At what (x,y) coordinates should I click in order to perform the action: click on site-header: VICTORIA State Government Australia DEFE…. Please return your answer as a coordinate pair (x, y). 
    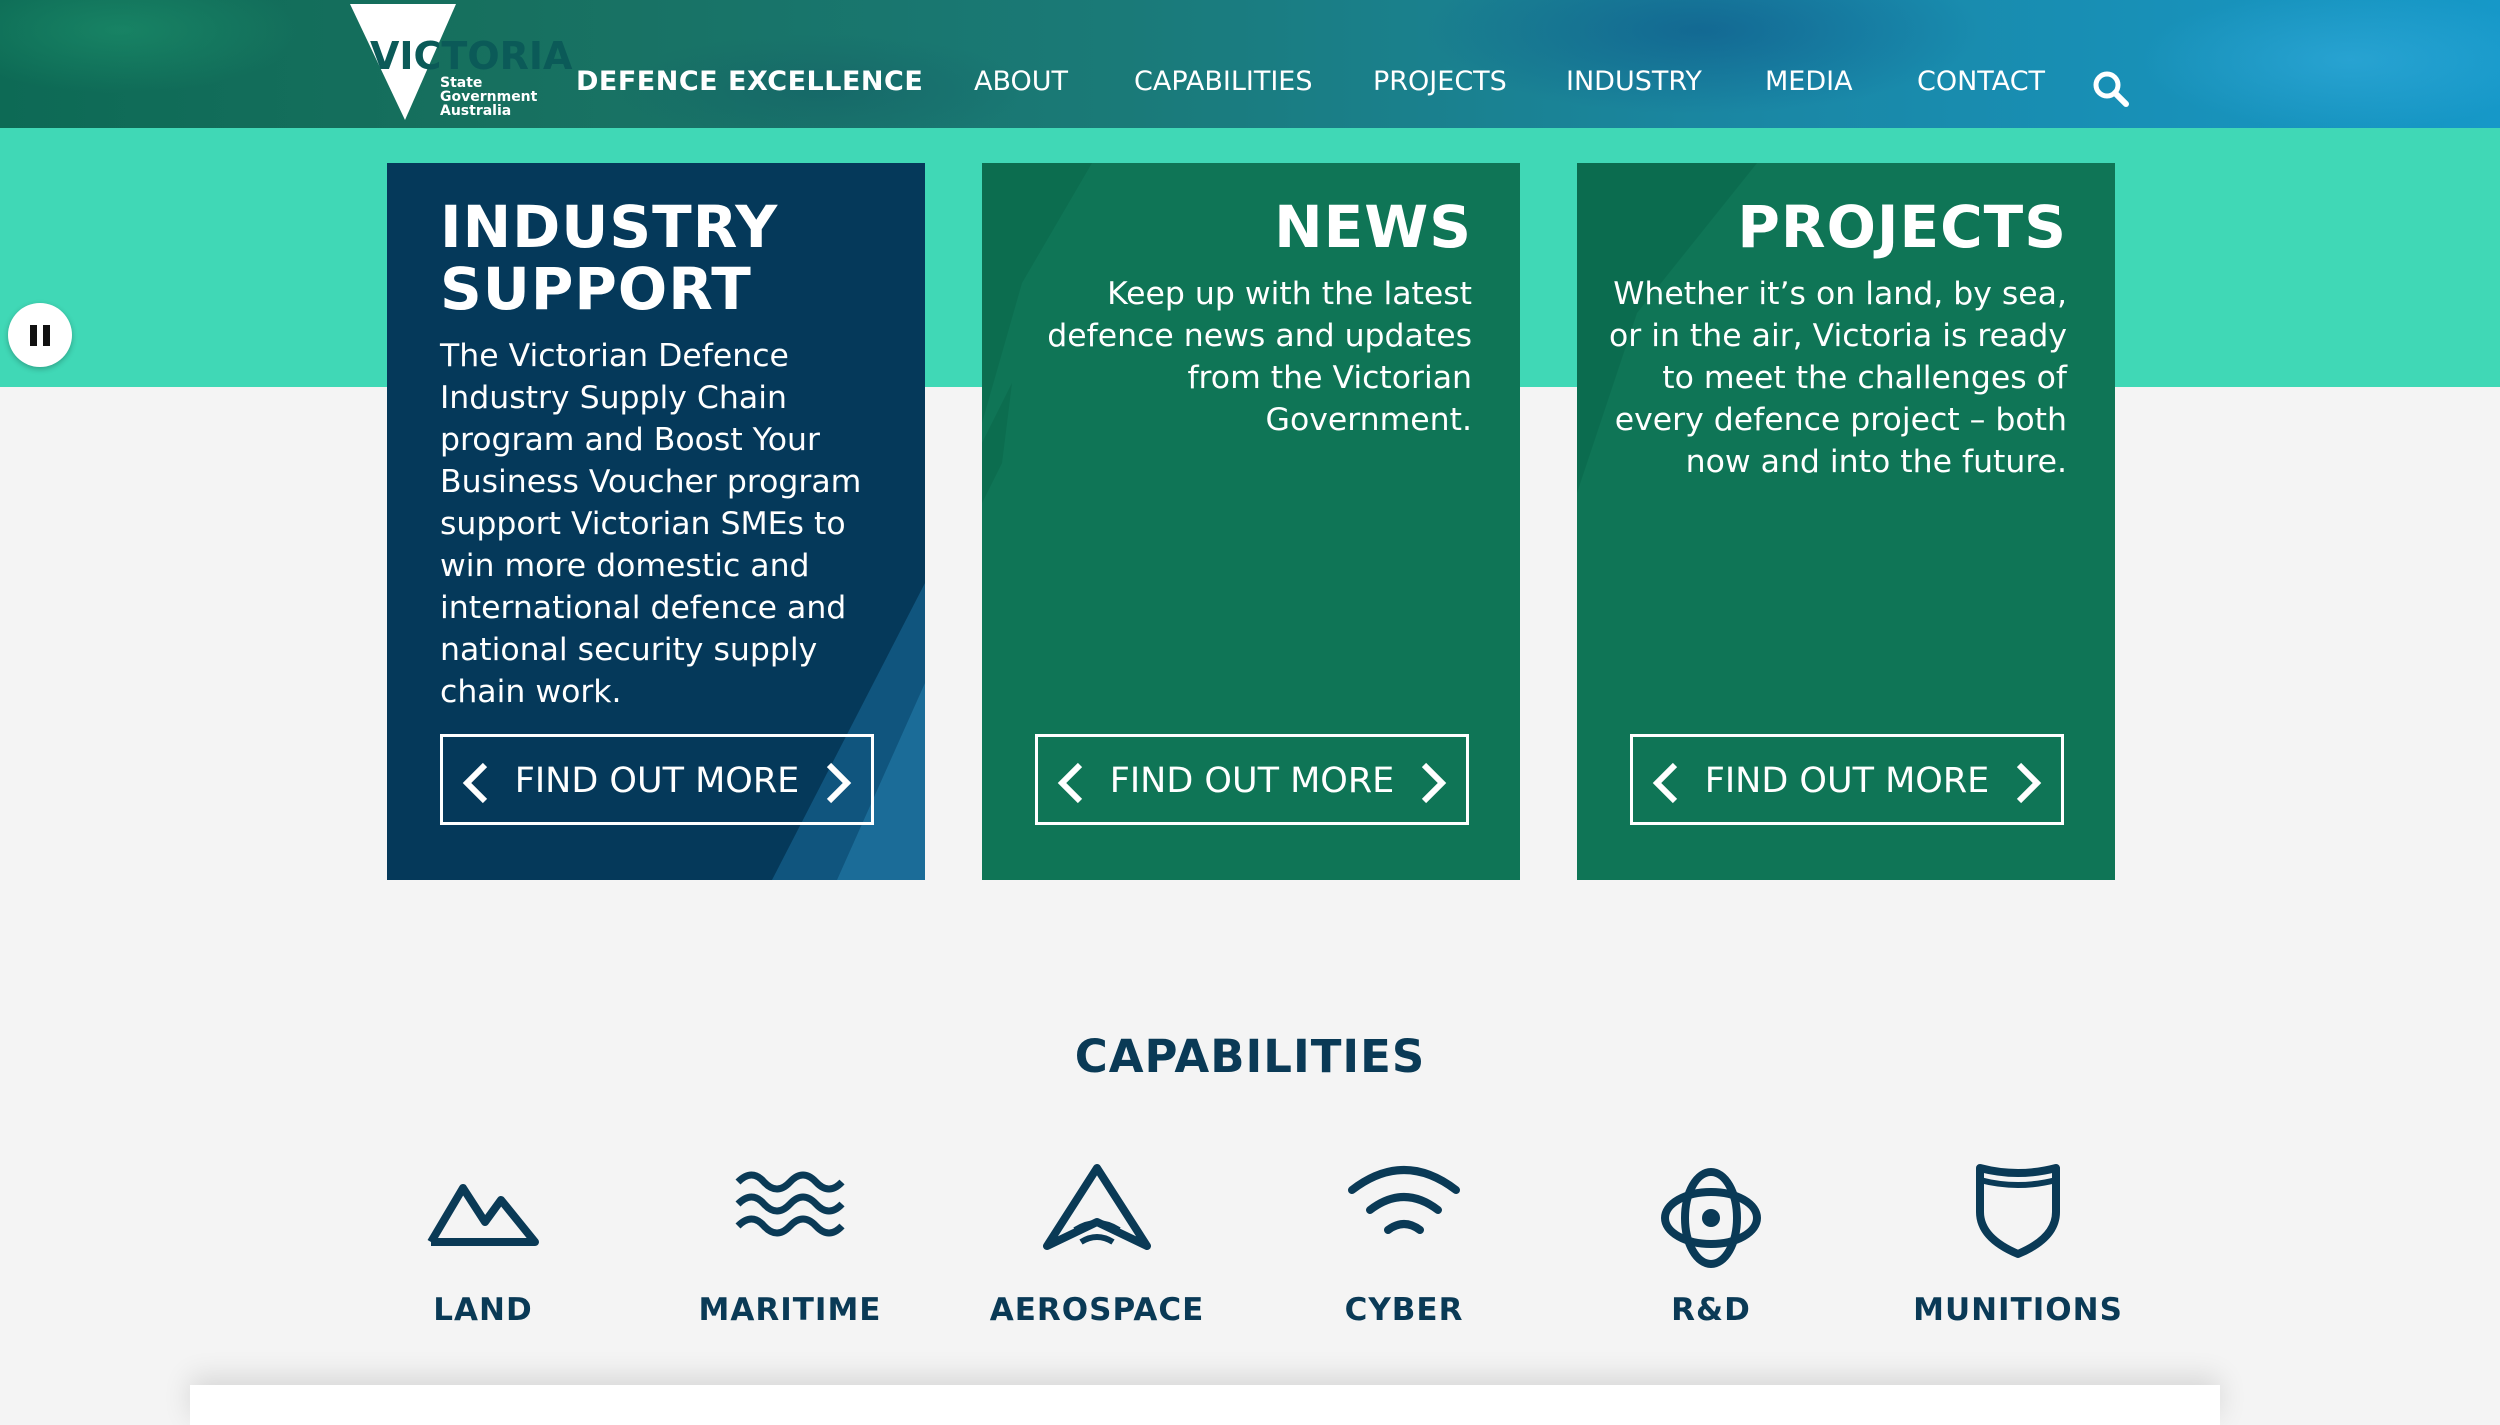
    Looking at the image, I should click on (1250, 64).